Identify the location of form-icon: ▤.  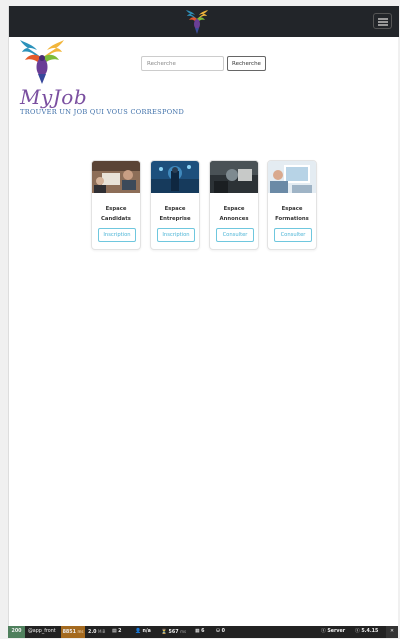
(114, 631).